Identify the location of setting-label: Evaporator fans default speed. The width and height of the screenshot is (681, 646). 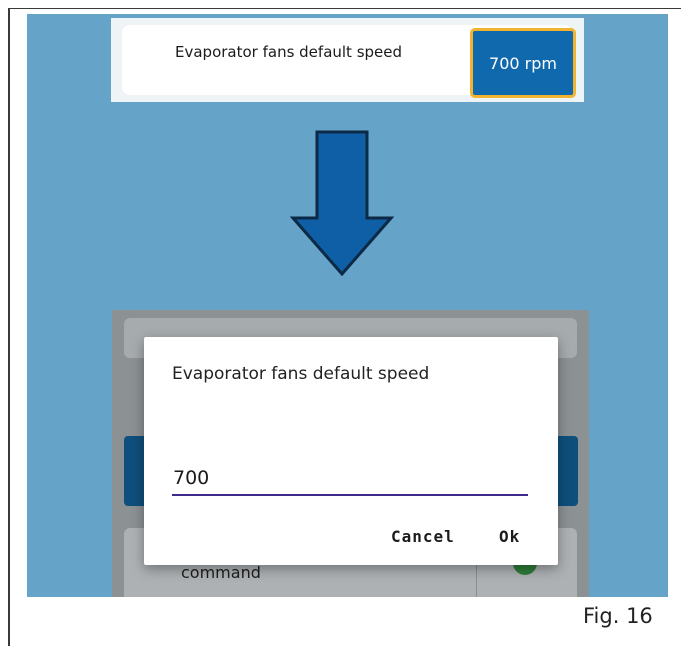
(289, 52).